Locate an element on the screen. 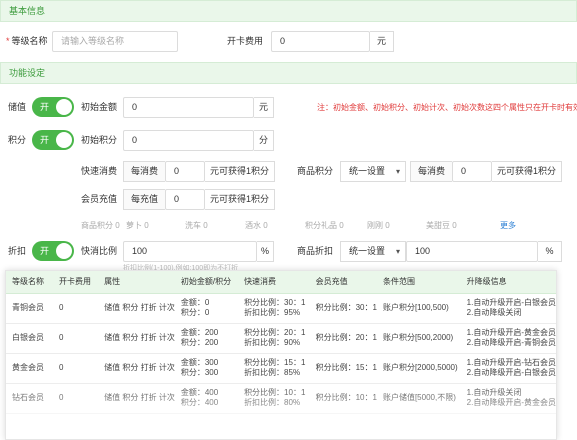 The image size is (577, 440). stored-value-toggle: 开 is located at coordinates (53, 107).